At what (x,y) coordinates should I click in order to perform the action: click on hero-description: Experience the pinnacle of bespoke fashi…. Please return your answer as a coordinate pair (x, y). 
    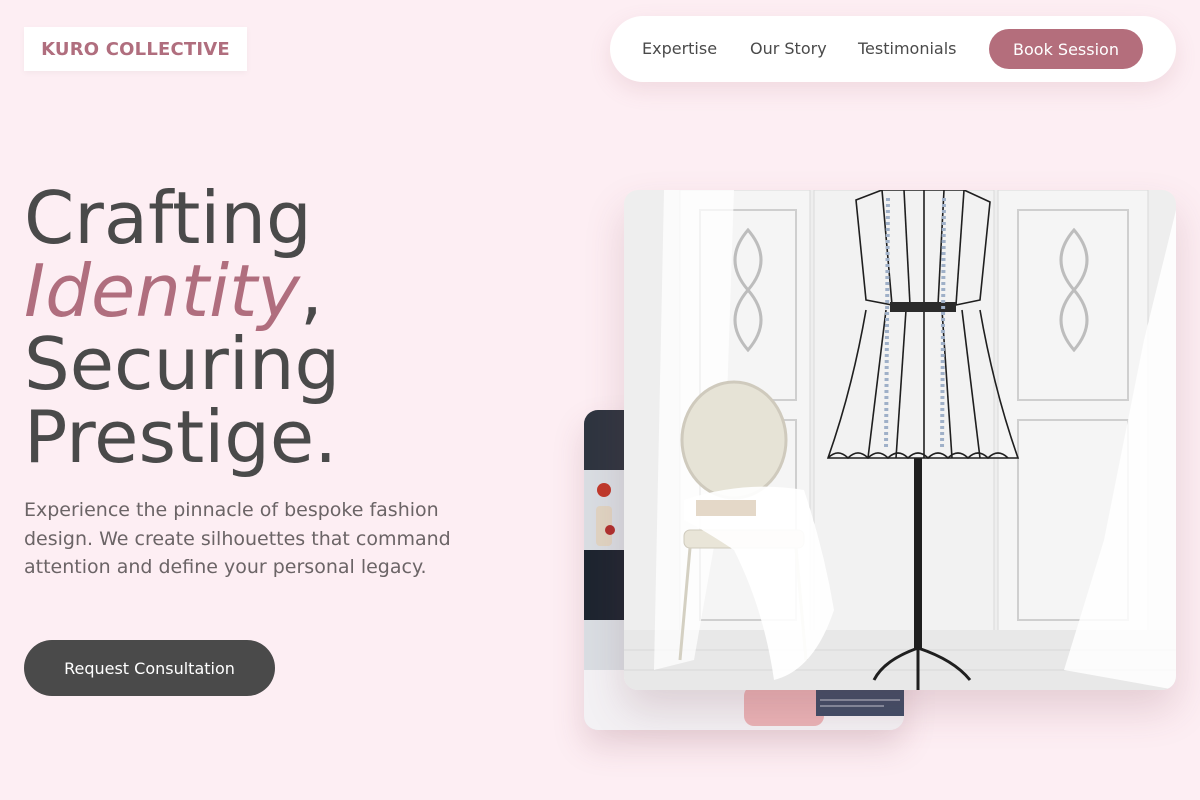
    Looking at the image, I should click on (237, 538).